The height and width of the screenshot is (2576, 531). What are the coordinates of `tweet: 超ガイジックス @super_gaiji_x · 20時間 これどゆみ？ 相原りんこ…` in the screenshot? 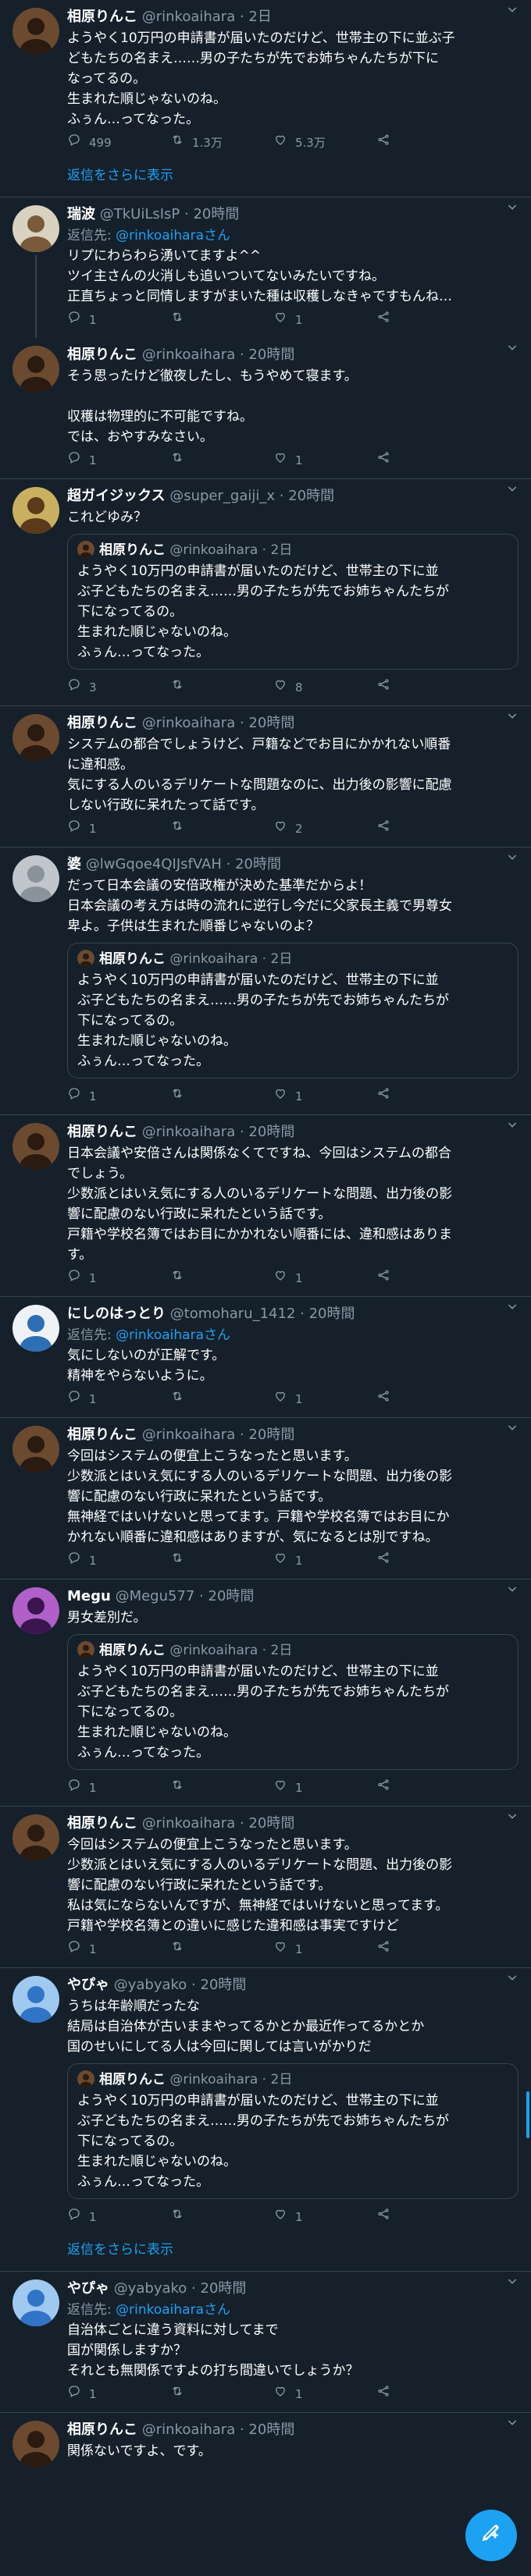 It's located at (265, 592).